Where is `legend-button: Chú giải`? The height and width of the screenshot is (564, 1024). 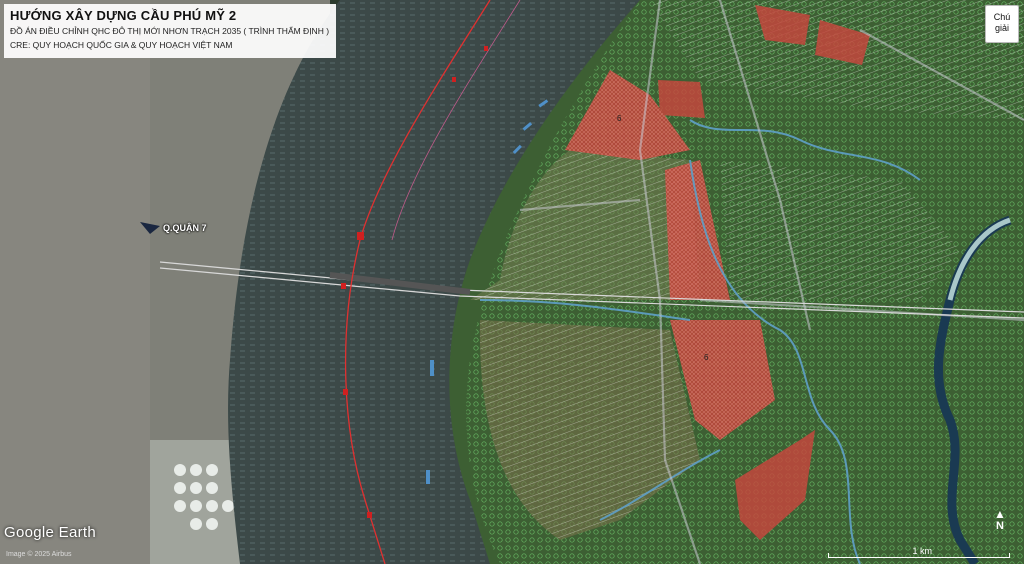 legend-button: Chú giải is located at coordinates (1002, 24).